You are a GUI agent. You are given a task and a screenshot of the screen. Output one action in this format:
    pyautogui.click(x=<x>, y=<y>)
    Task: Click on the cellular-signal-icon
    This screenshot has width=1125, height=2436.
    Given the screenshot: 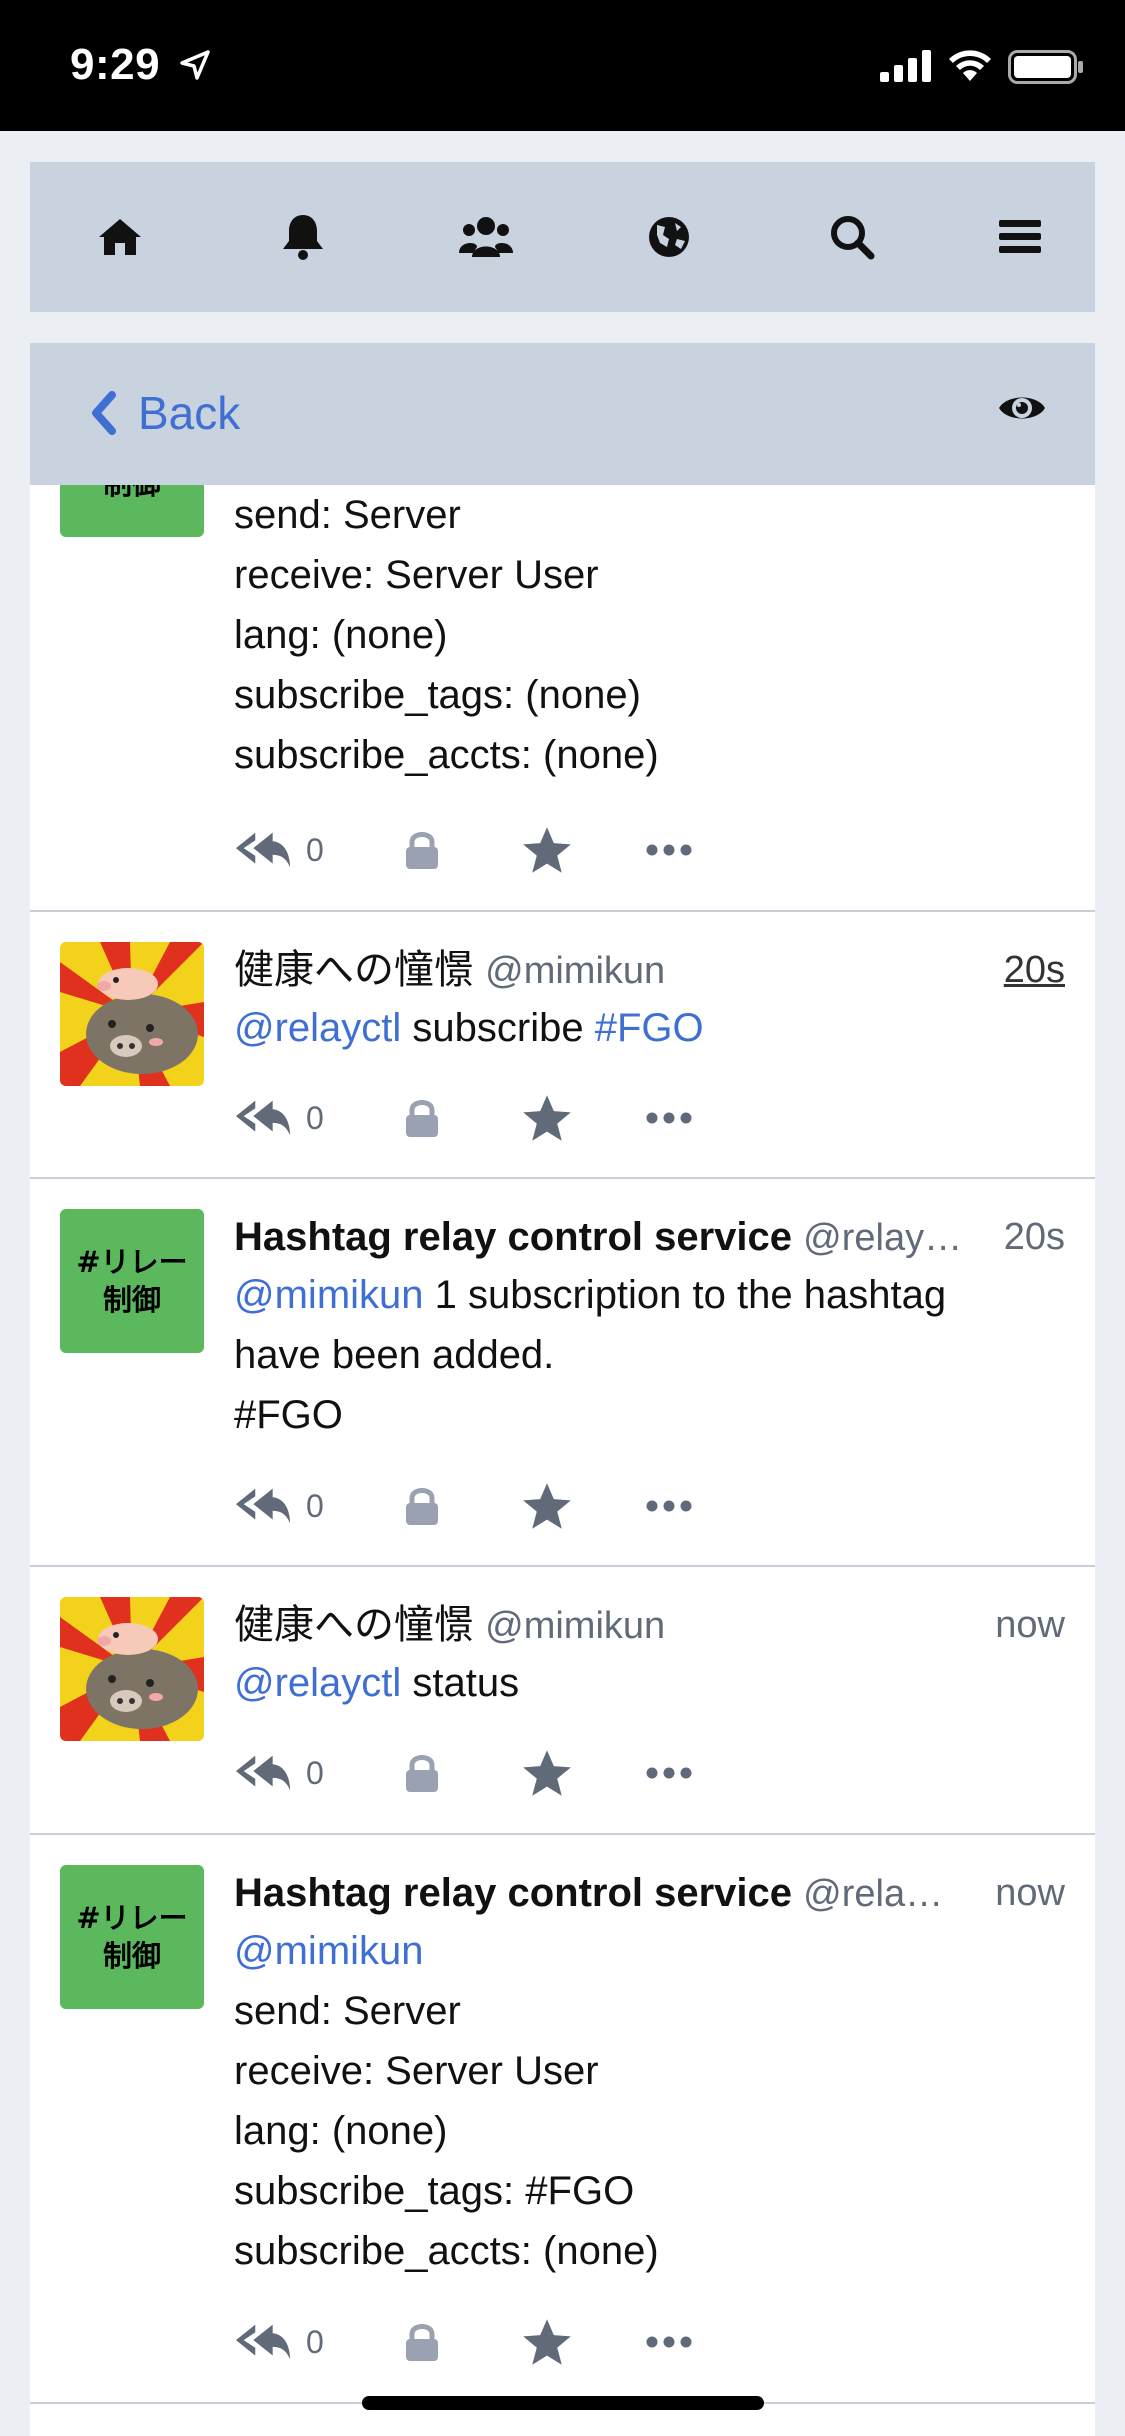 What is the action you would take?
    pyautogui.click(x=905, y=66)
    